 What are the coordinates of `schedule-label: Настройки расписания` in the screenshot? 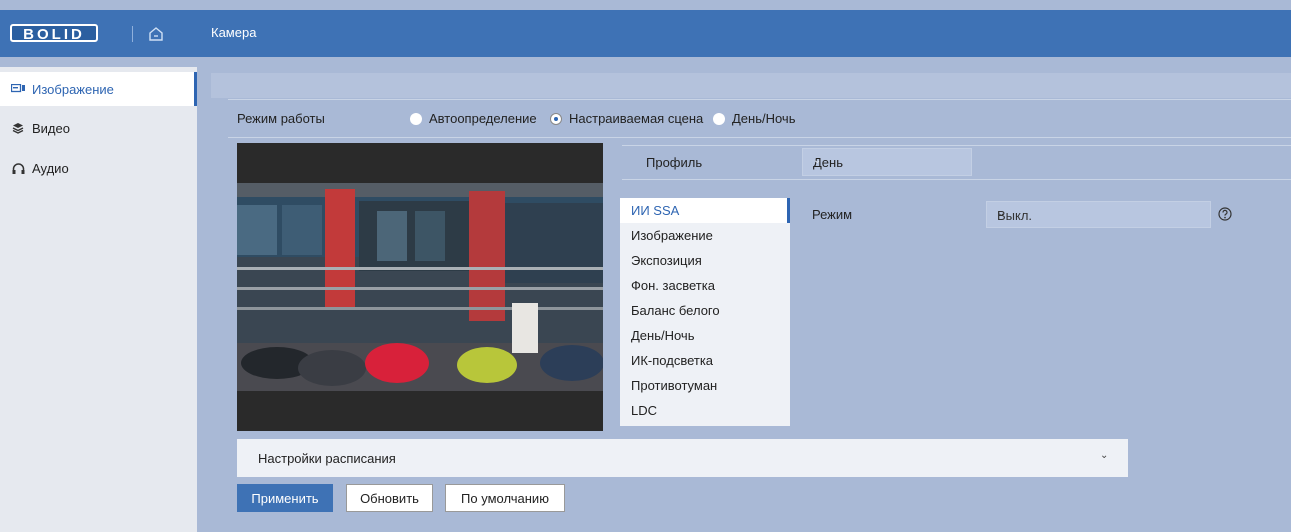 It's located at (327, 458).